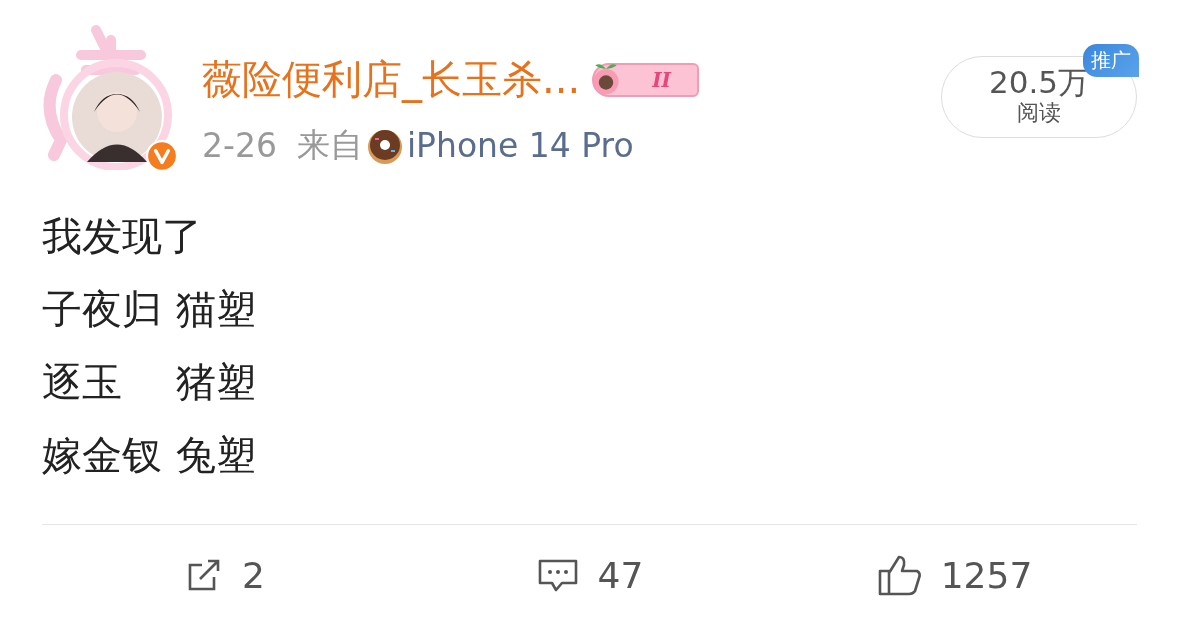  Describe the element at coordinates (954, 575) in the screenshot. I see `like-button: 1257` at that location.